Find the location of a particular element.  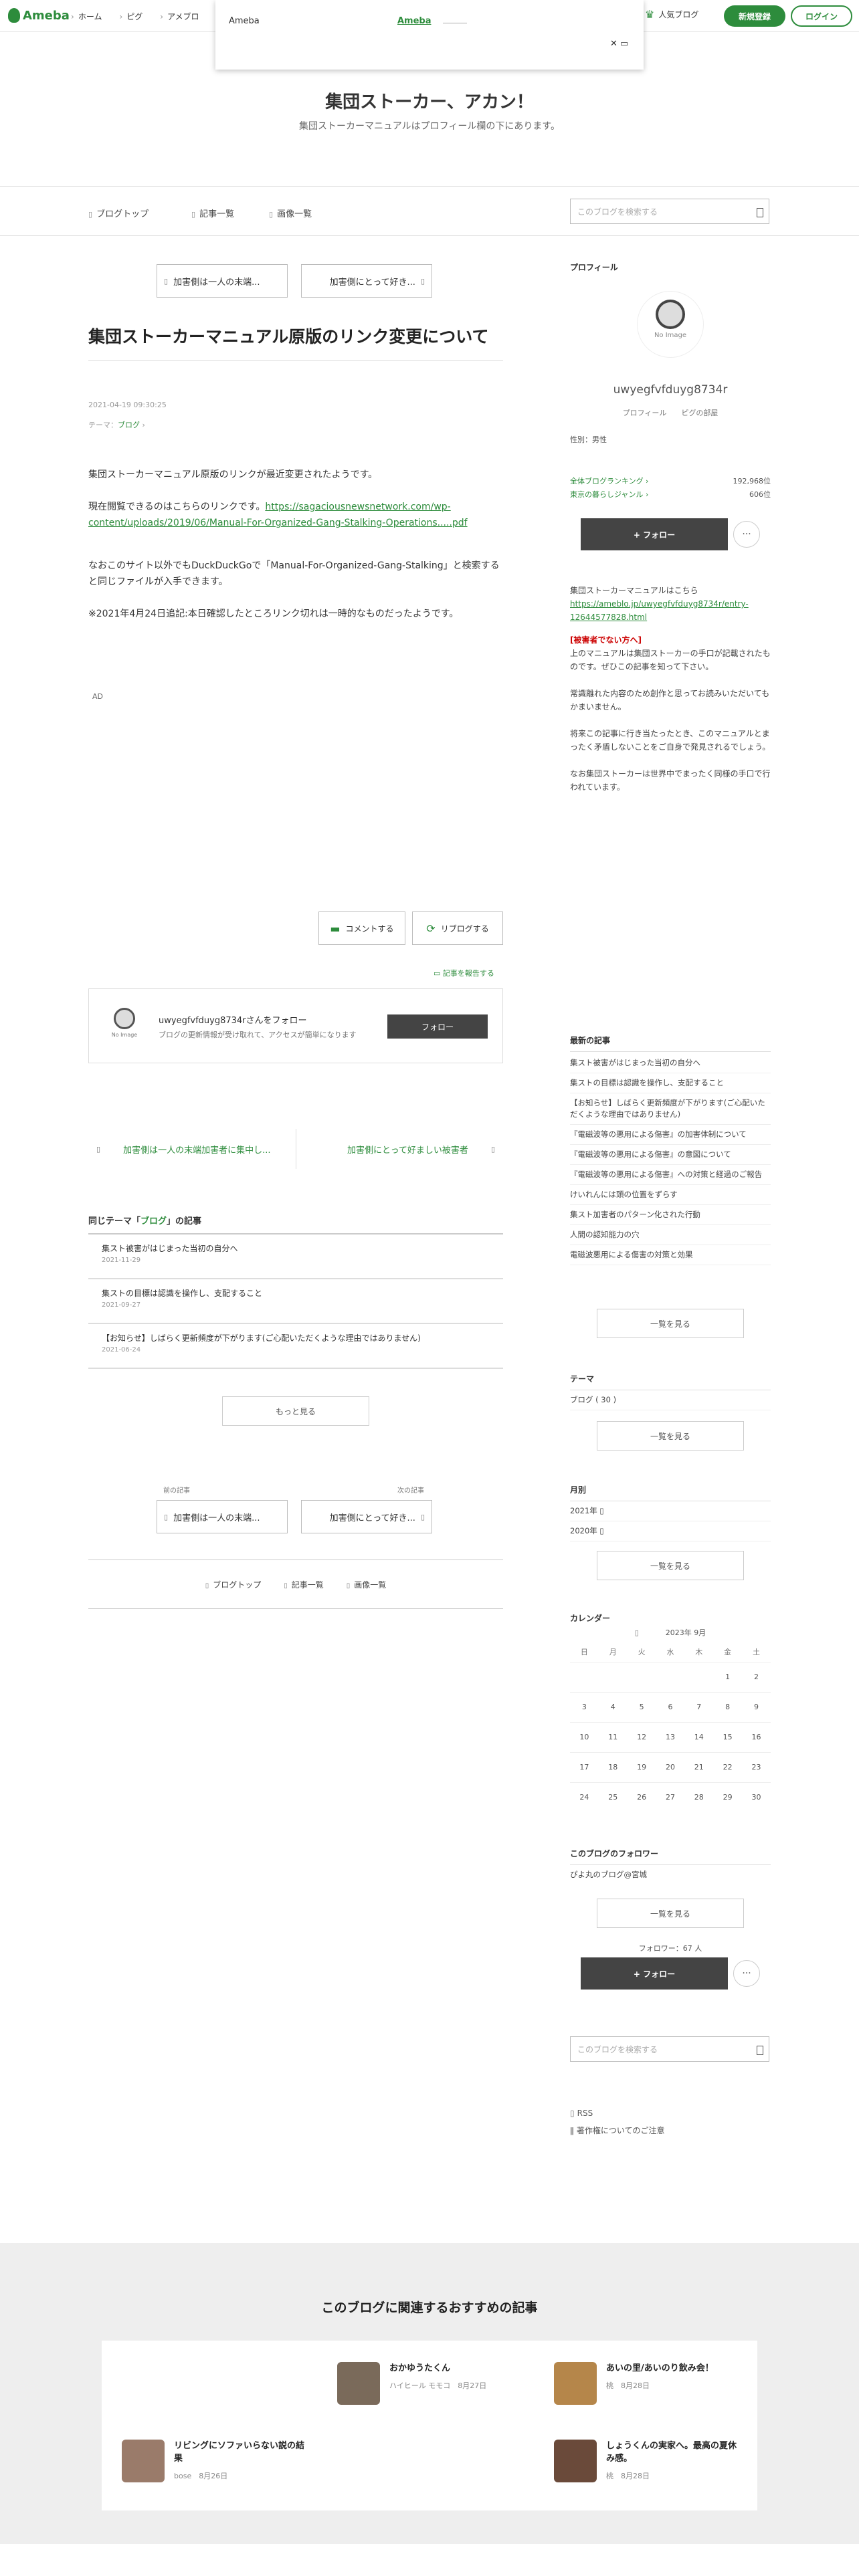

popular-blog-link: ♛ 人気ブログ is located at coordinates (671, 14).